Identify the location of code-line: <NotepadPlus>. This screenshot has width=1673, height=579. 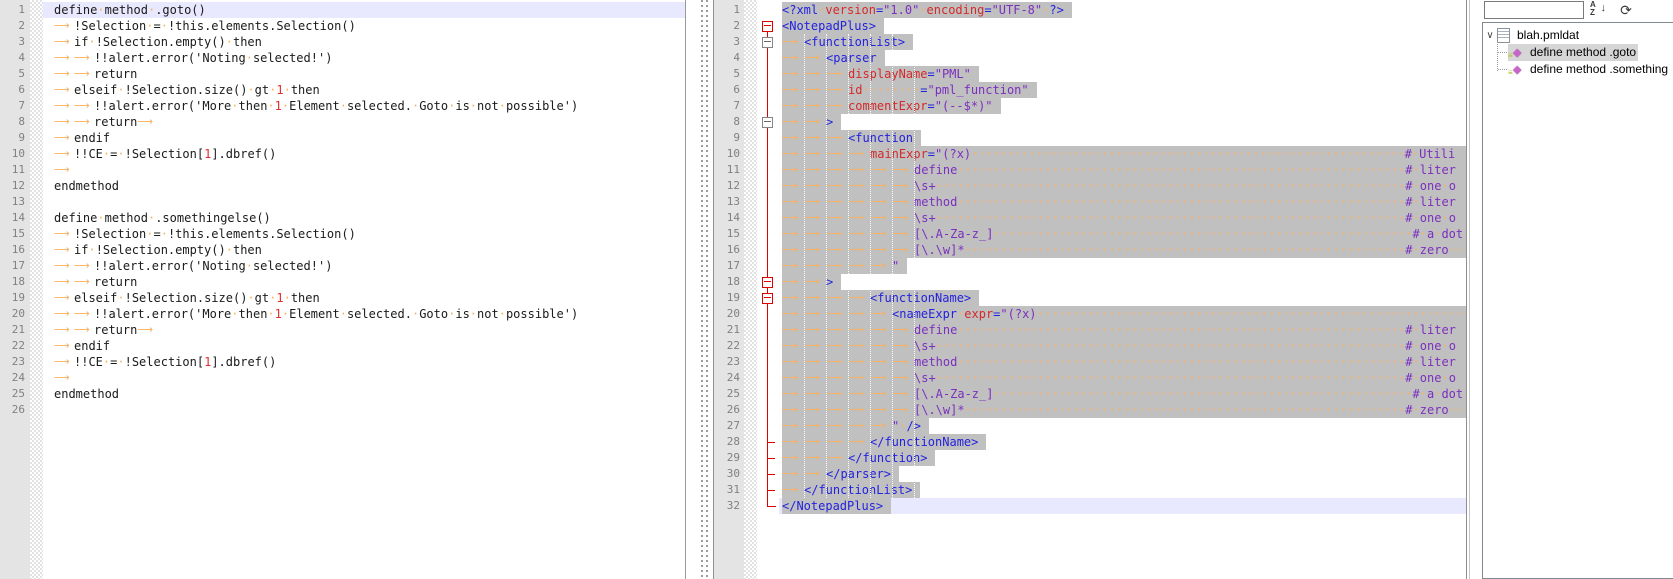
(1122, 26).